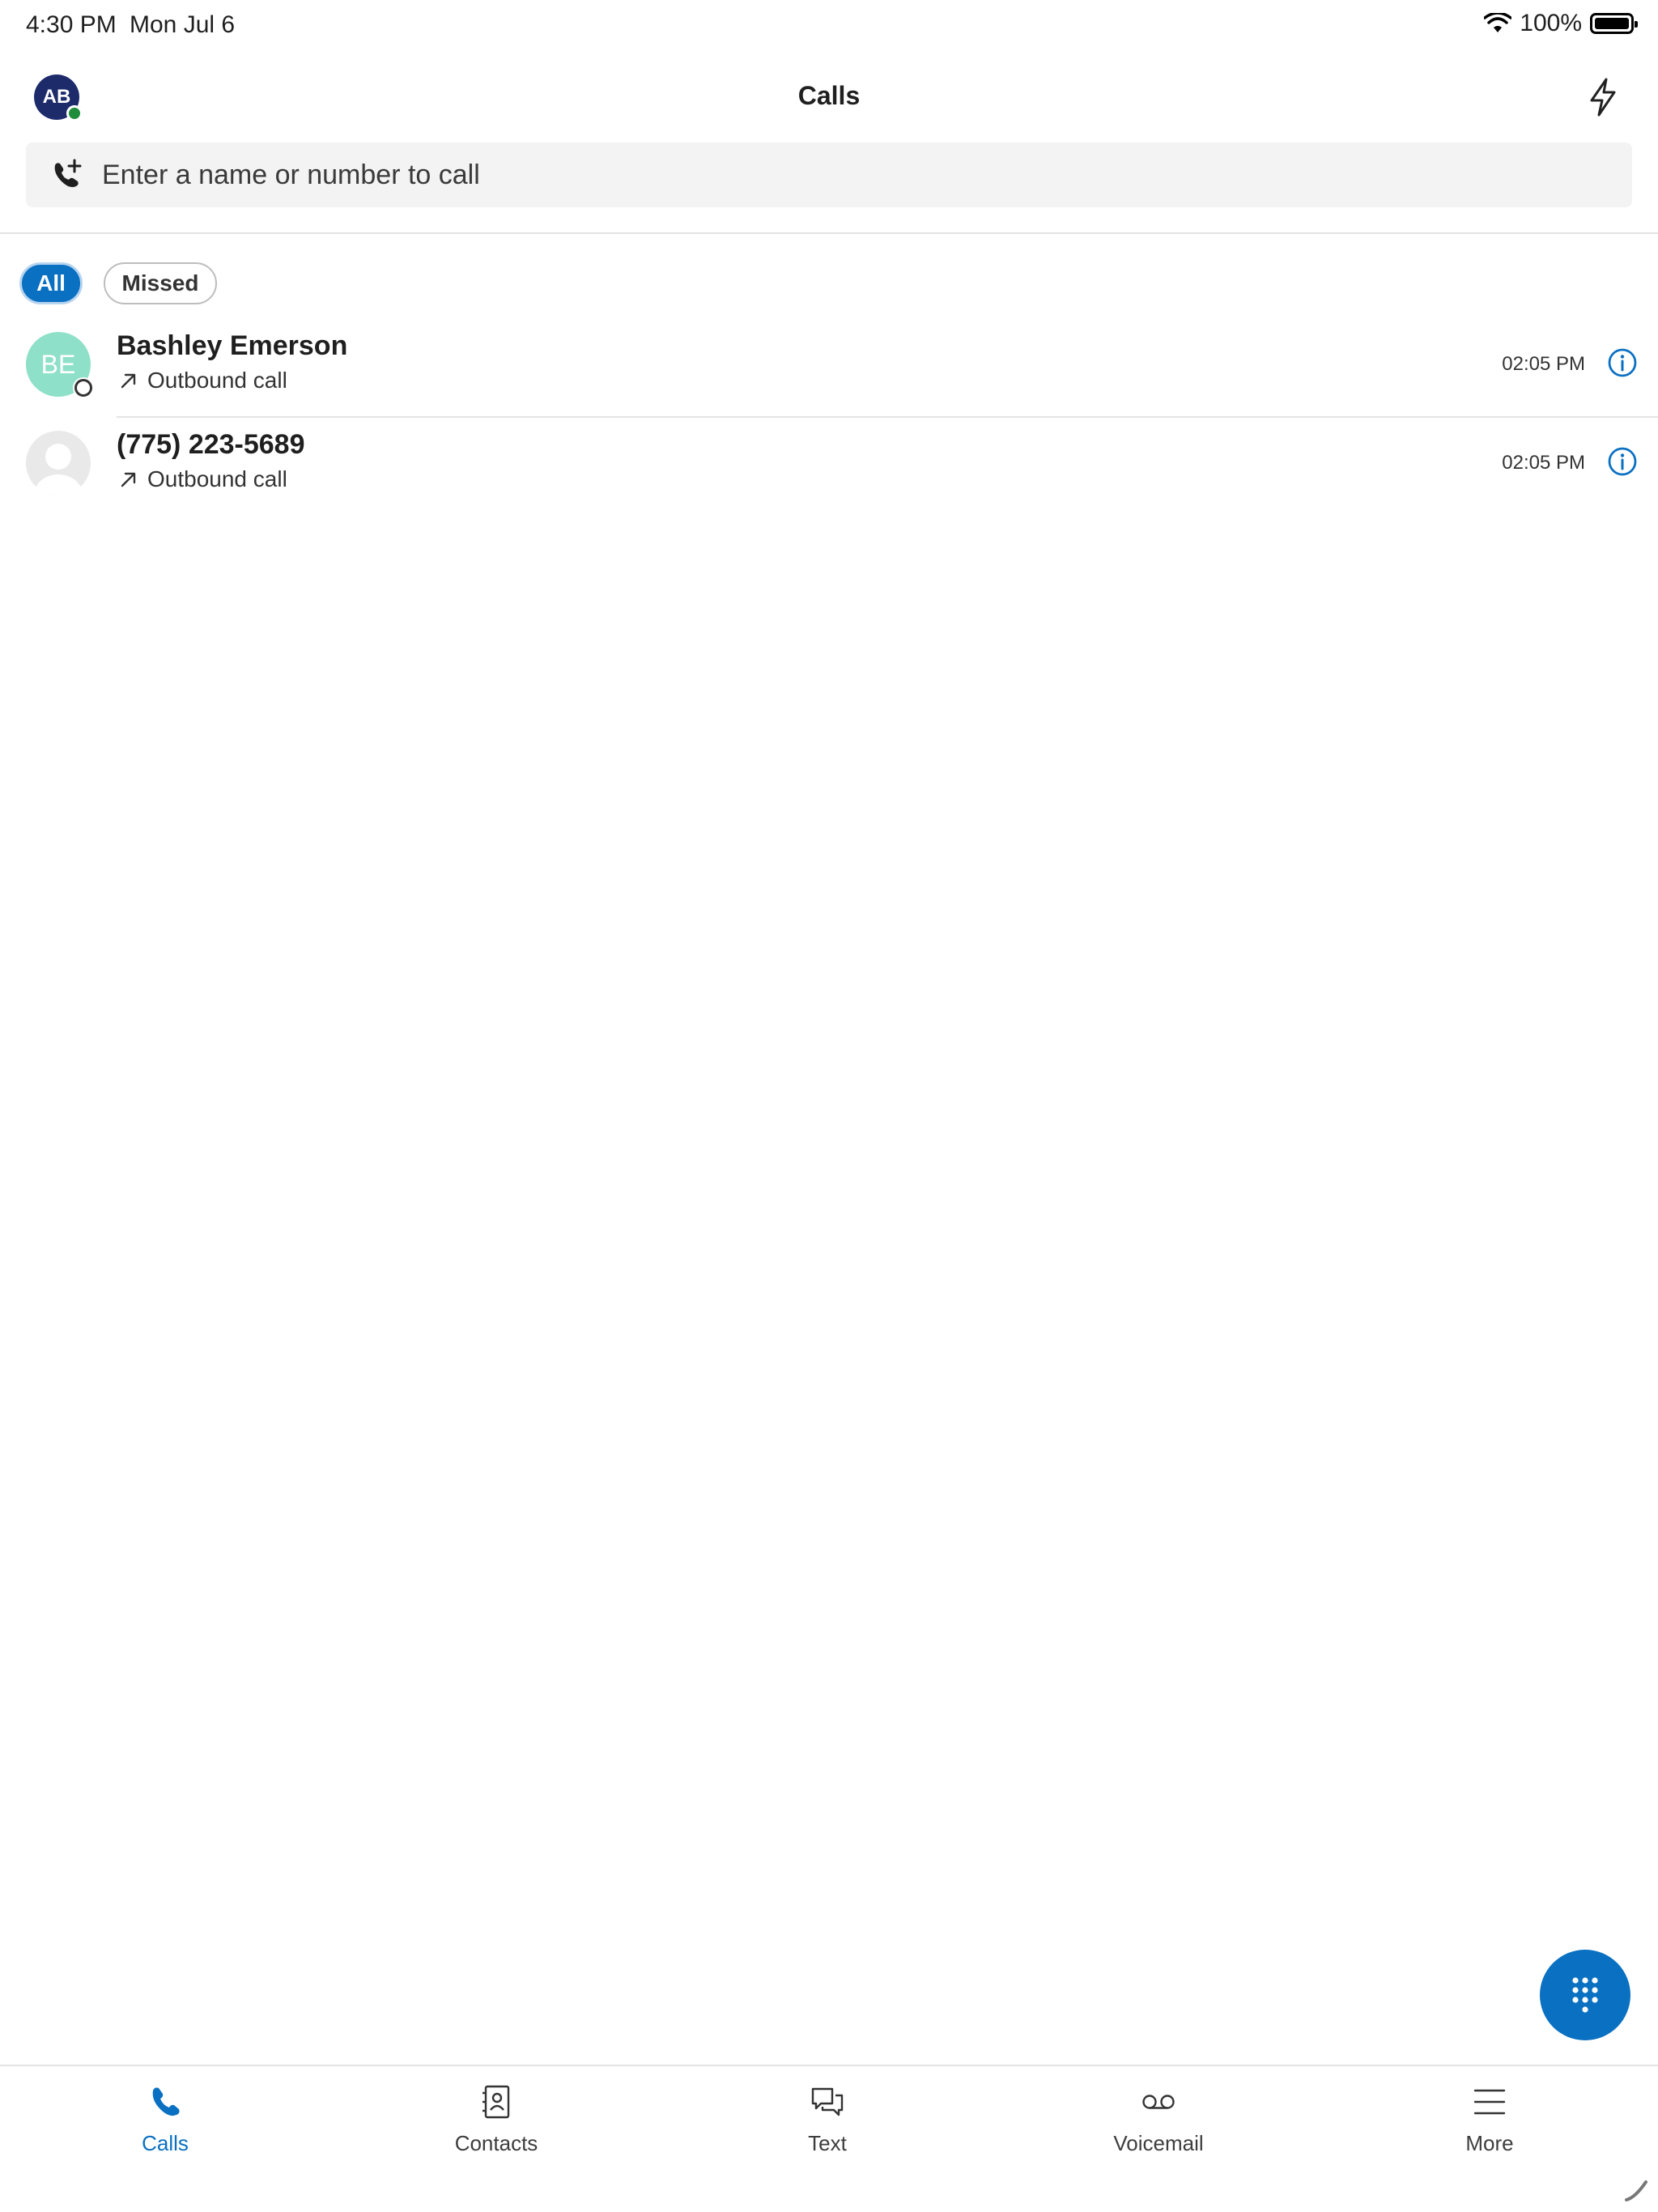 This screenshot has width=1658, height=2212. Describe the element at coordinates (232, 345) in the screenshot. I see `contact-name: Bashley Emerson` at that location.